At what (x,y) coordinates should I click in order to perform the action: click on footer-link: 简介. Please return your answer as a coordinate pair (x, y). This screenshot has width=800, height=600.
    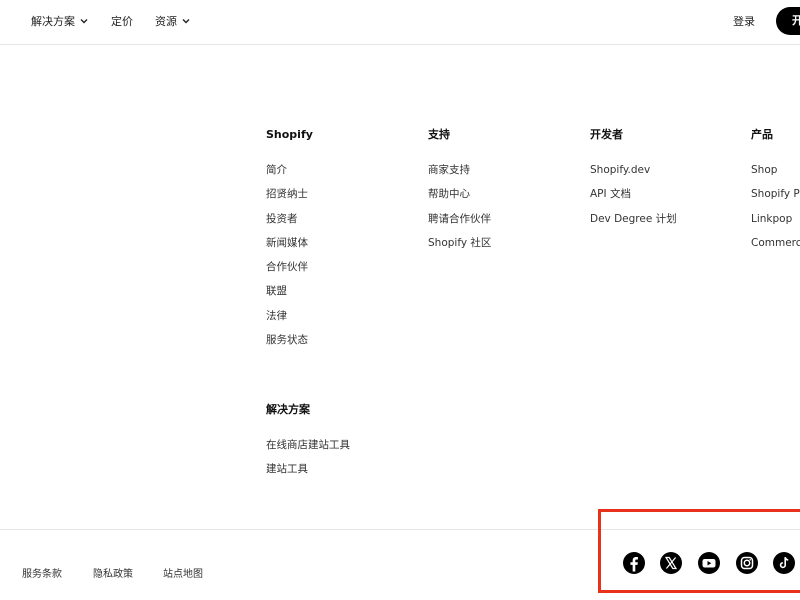
    Looking at the image, I should click on (289, 170).